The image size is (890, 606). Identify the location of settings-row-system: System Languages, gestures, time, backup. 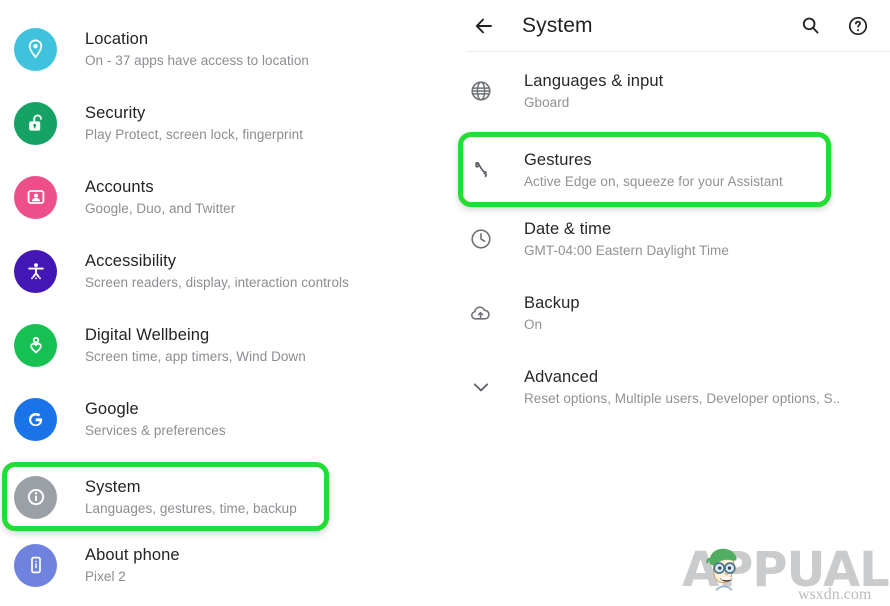
(222, 497).